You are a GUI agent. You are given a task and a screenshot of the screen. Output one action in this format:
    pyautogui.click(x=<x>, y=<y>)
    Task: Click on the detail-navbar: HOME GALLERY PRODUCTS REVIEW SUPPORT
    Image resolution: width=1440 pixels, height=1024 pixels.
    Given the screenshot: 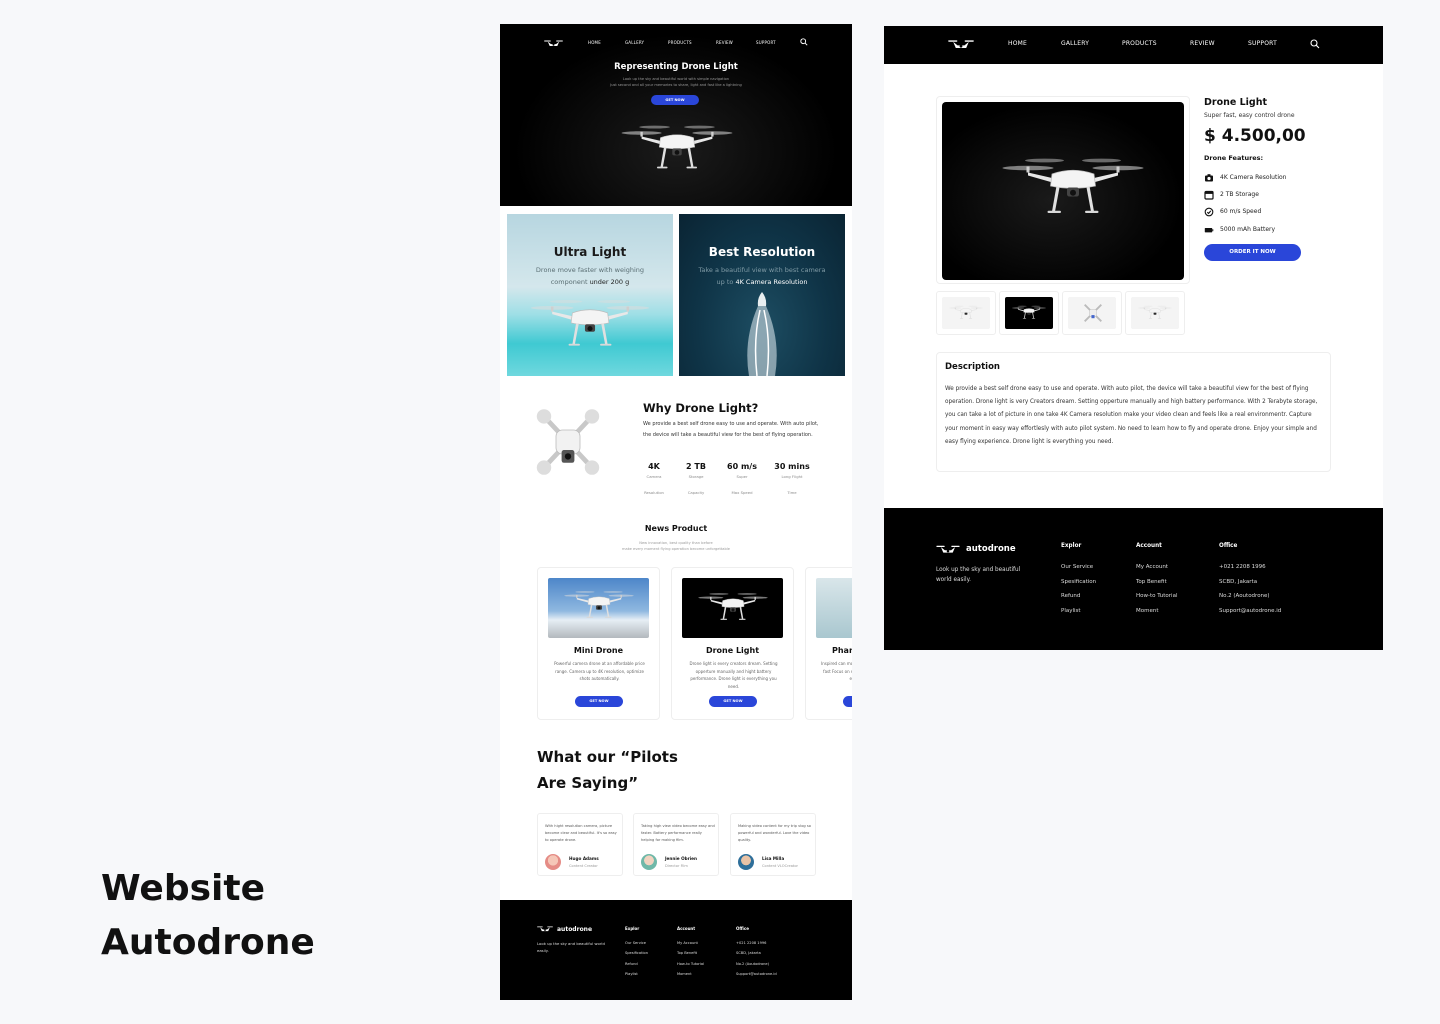 What is the action you would take?
    pyautogui.click(x=1133, y=45)
    